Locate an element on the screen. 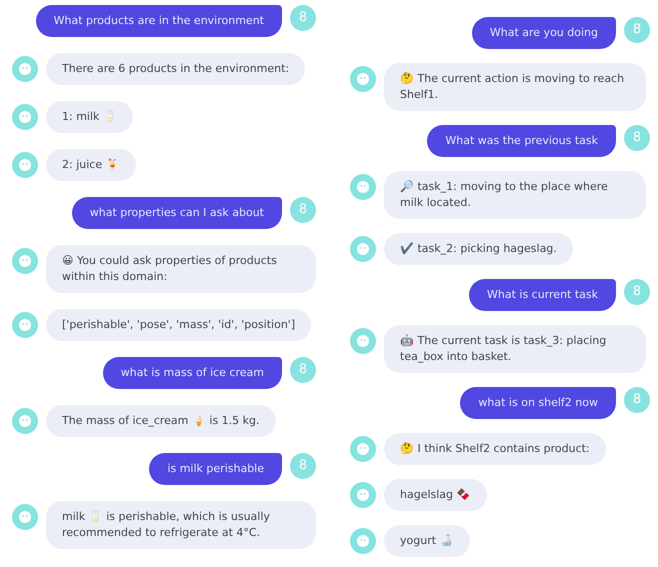 This screenshot has height=567, width=658. bot-message: ['perishable', 'pose', 'mass', 'id', 'position'] is located at coordinates (179, 325).